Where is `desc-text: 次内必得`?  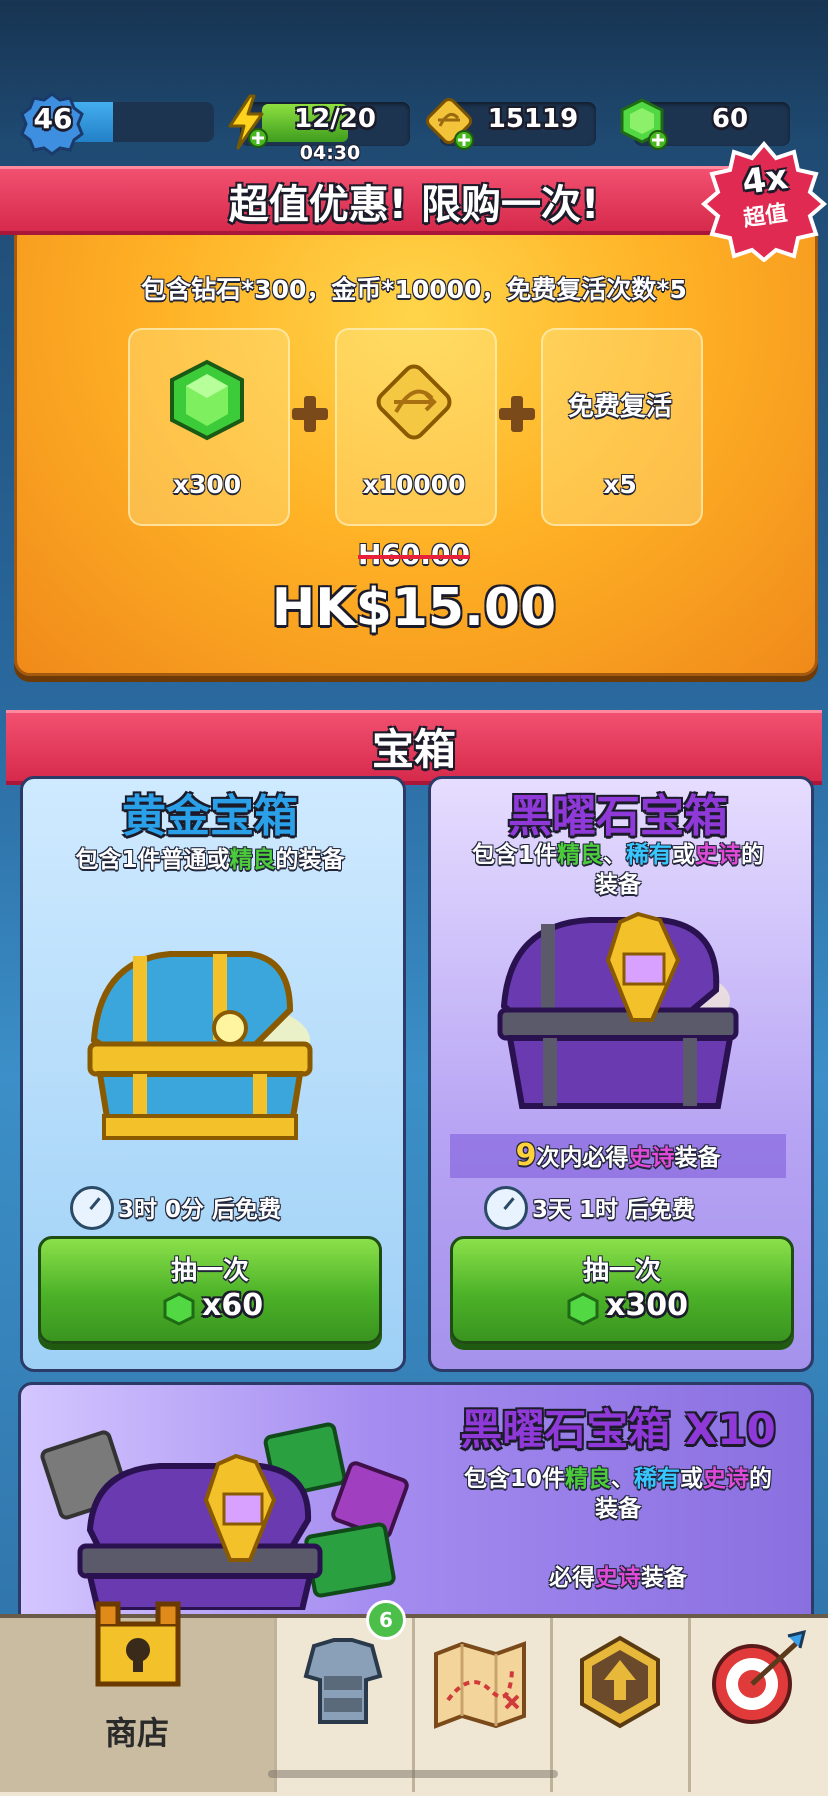 desc-text: 次内必得 is located at coordinates (582, 1158).